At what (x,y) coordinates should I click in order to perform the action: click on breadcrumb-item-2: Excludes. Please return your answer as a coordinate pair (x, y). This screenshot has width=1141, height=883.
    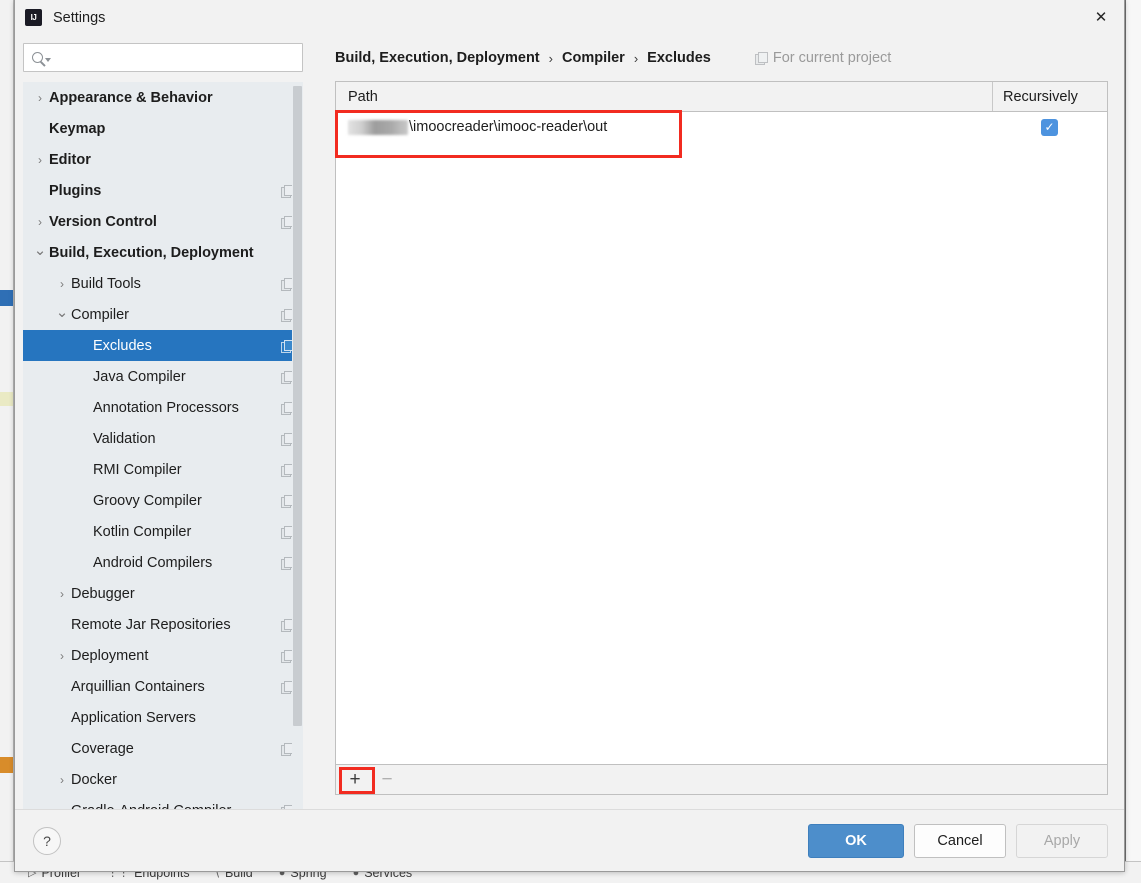
    Looking at the image, I should click on (679, 58).